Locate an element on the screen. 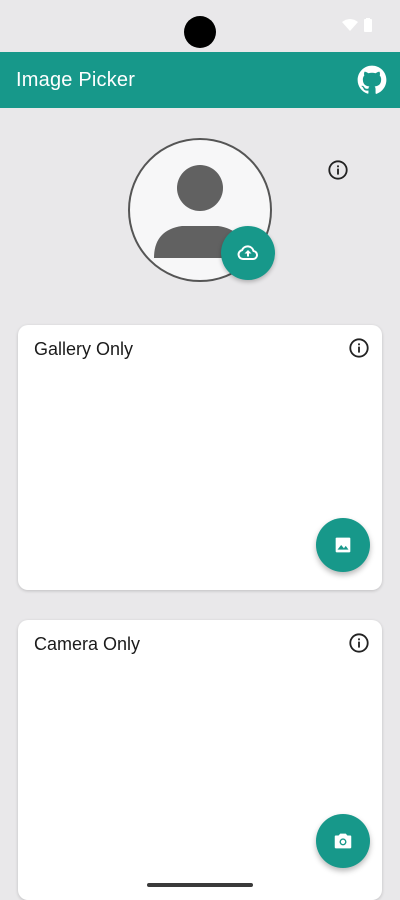 Image resolution: width=400 pixels, height=900 pixels. wifi-icon is located at coordinates (350, 25).